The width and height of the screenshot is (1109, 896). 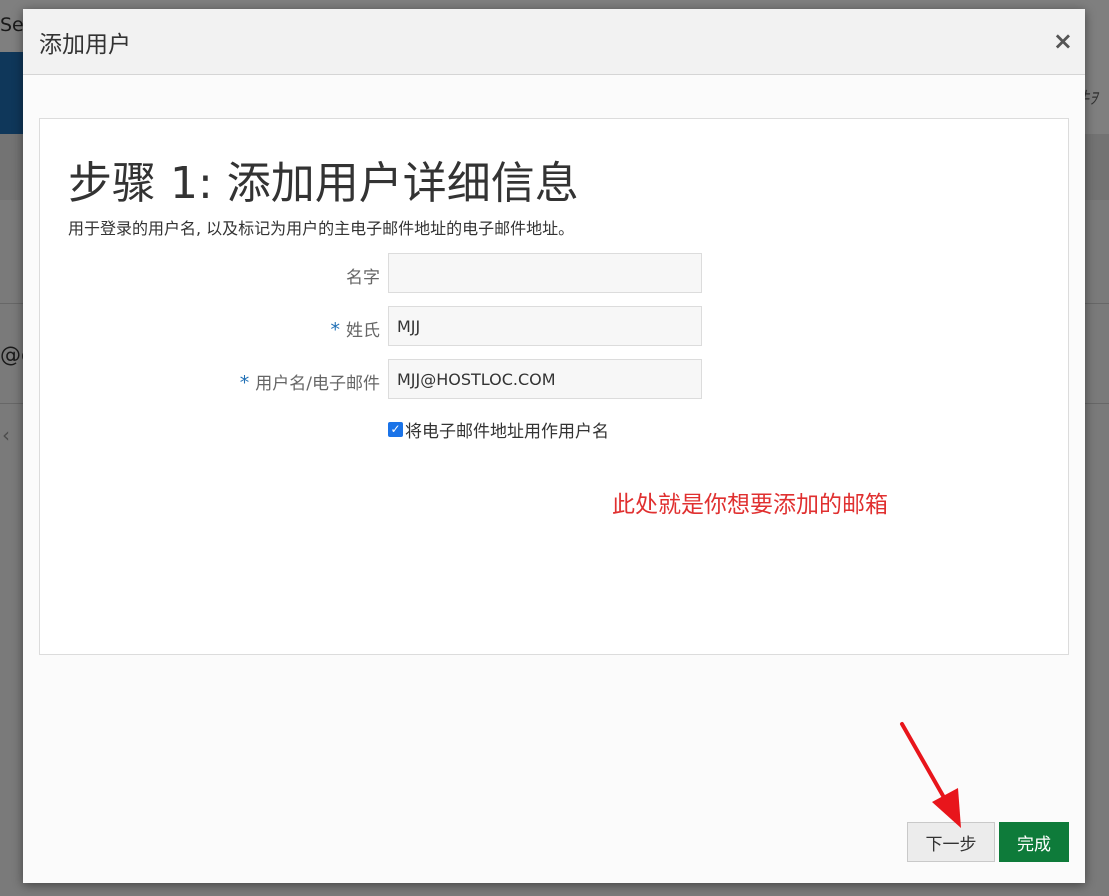 I want to click on username-email-field, so click(x=545, y=379).